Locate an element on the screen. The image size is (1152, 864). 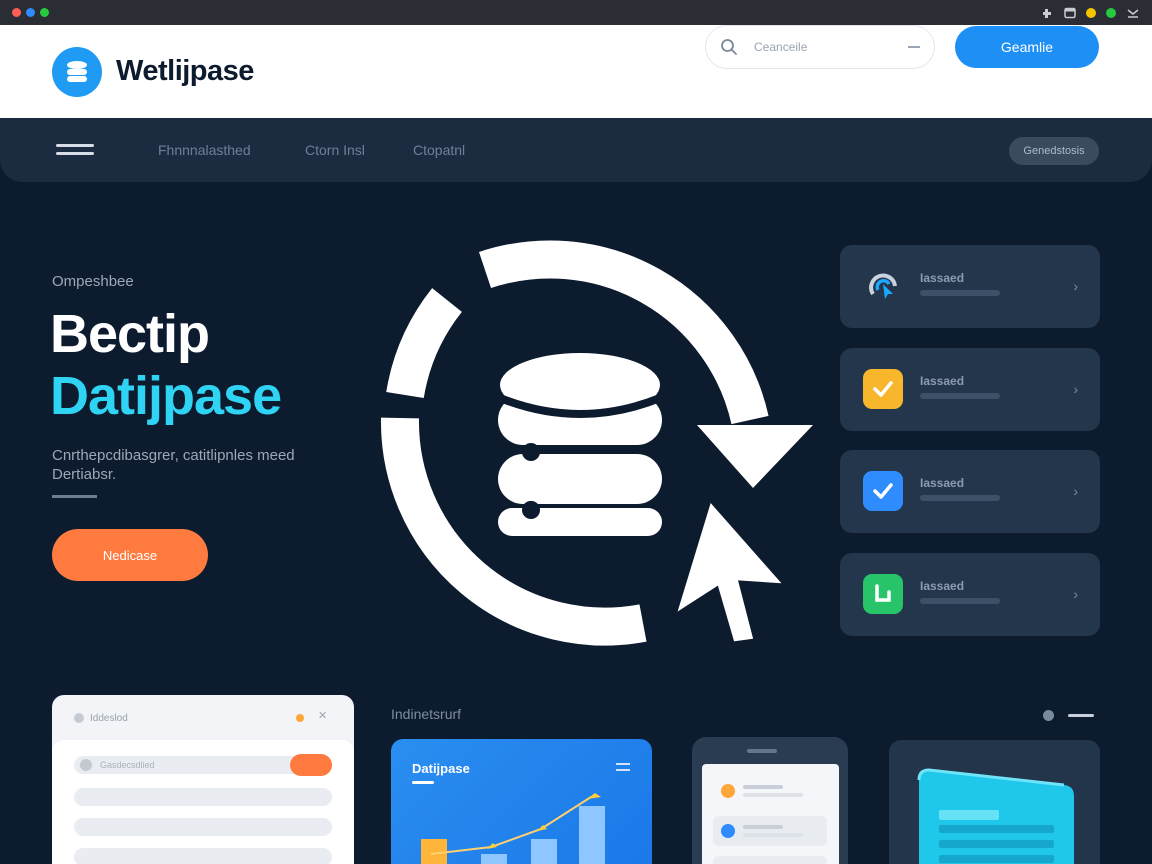
list-item-label: Gasdecsdlied is located at coordinates (127, 765).